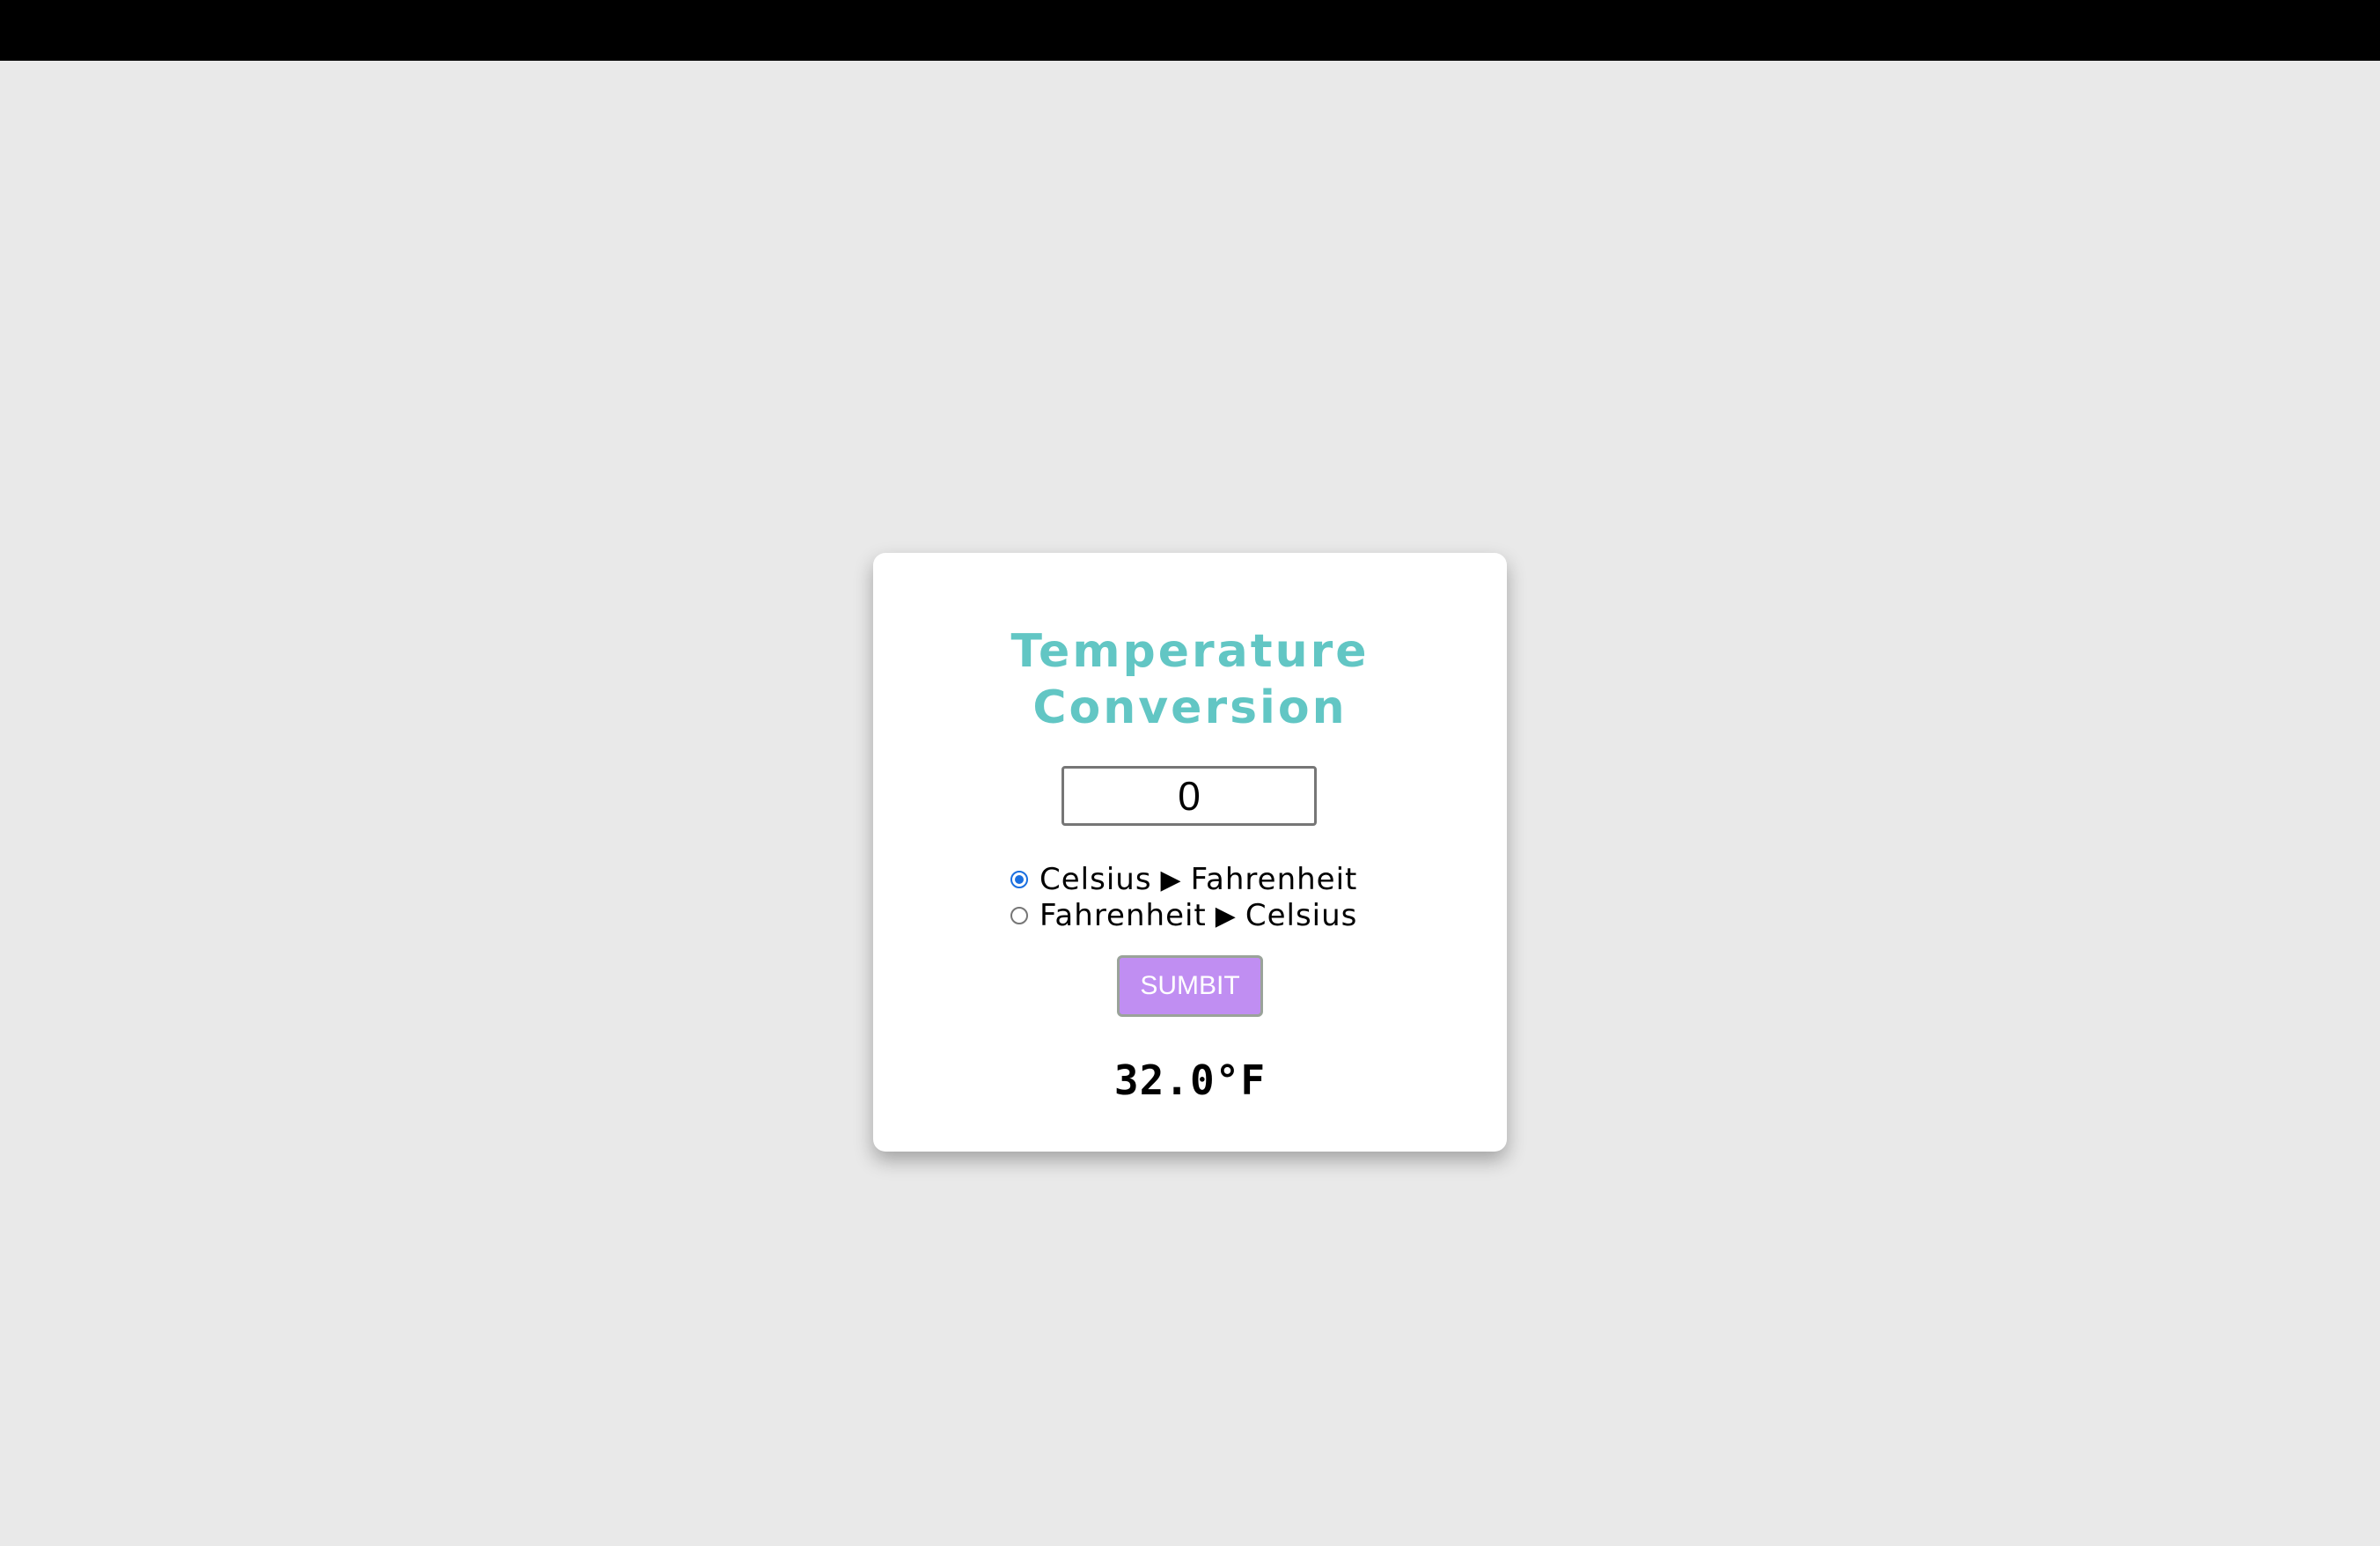 This screenshot has width=2380, height=1546. I want to click on radio-checked-dot, so click(1019, 879).